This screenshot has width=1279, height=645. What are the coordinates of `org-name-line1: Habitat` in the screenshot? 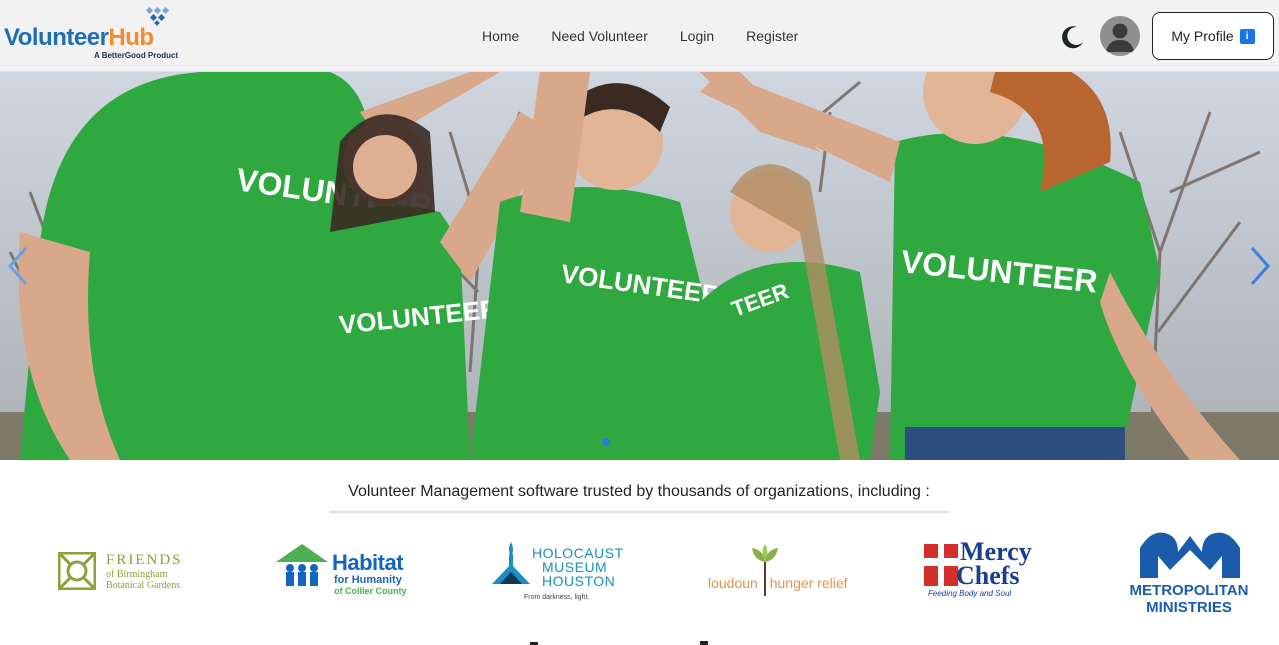 It's located at (368, 562).